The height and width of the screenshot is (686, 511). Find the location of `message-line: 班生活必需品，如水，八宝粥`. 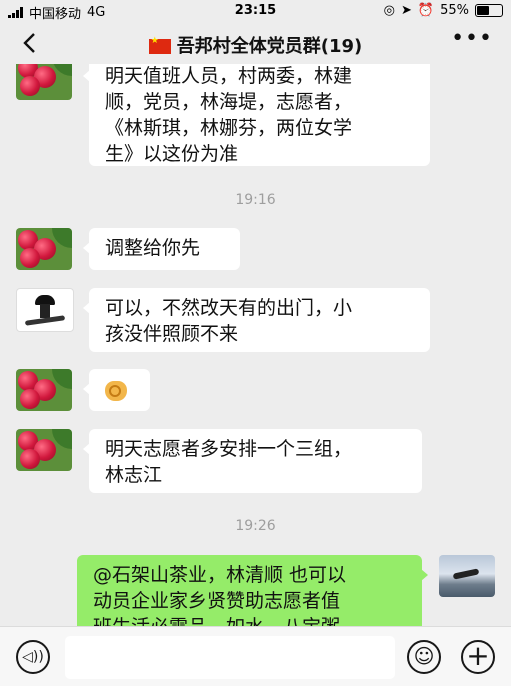

message-line: 班生活必需品，如水，八宝粥 is located at coordinates (250, 620).